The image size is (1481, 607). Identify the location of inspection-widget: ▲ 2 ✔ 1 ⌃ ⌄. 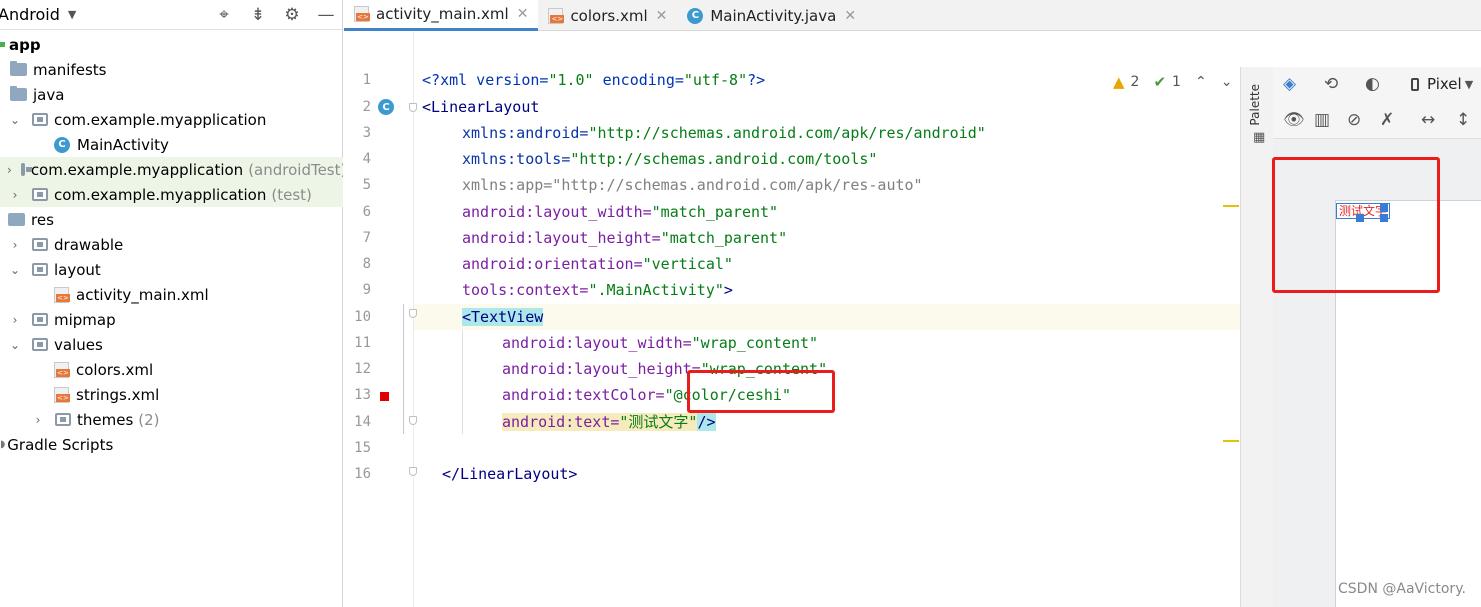
(1172, 82).